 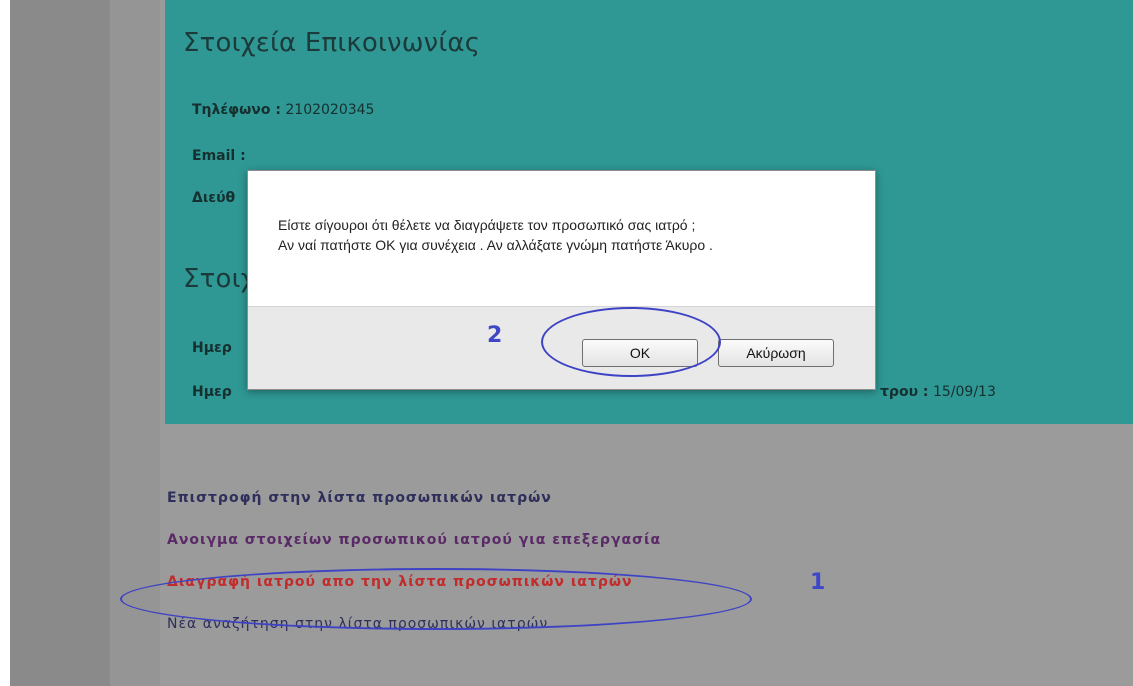 I want to click on details-section-title: Στοιχ, so click(x=219, y=279).